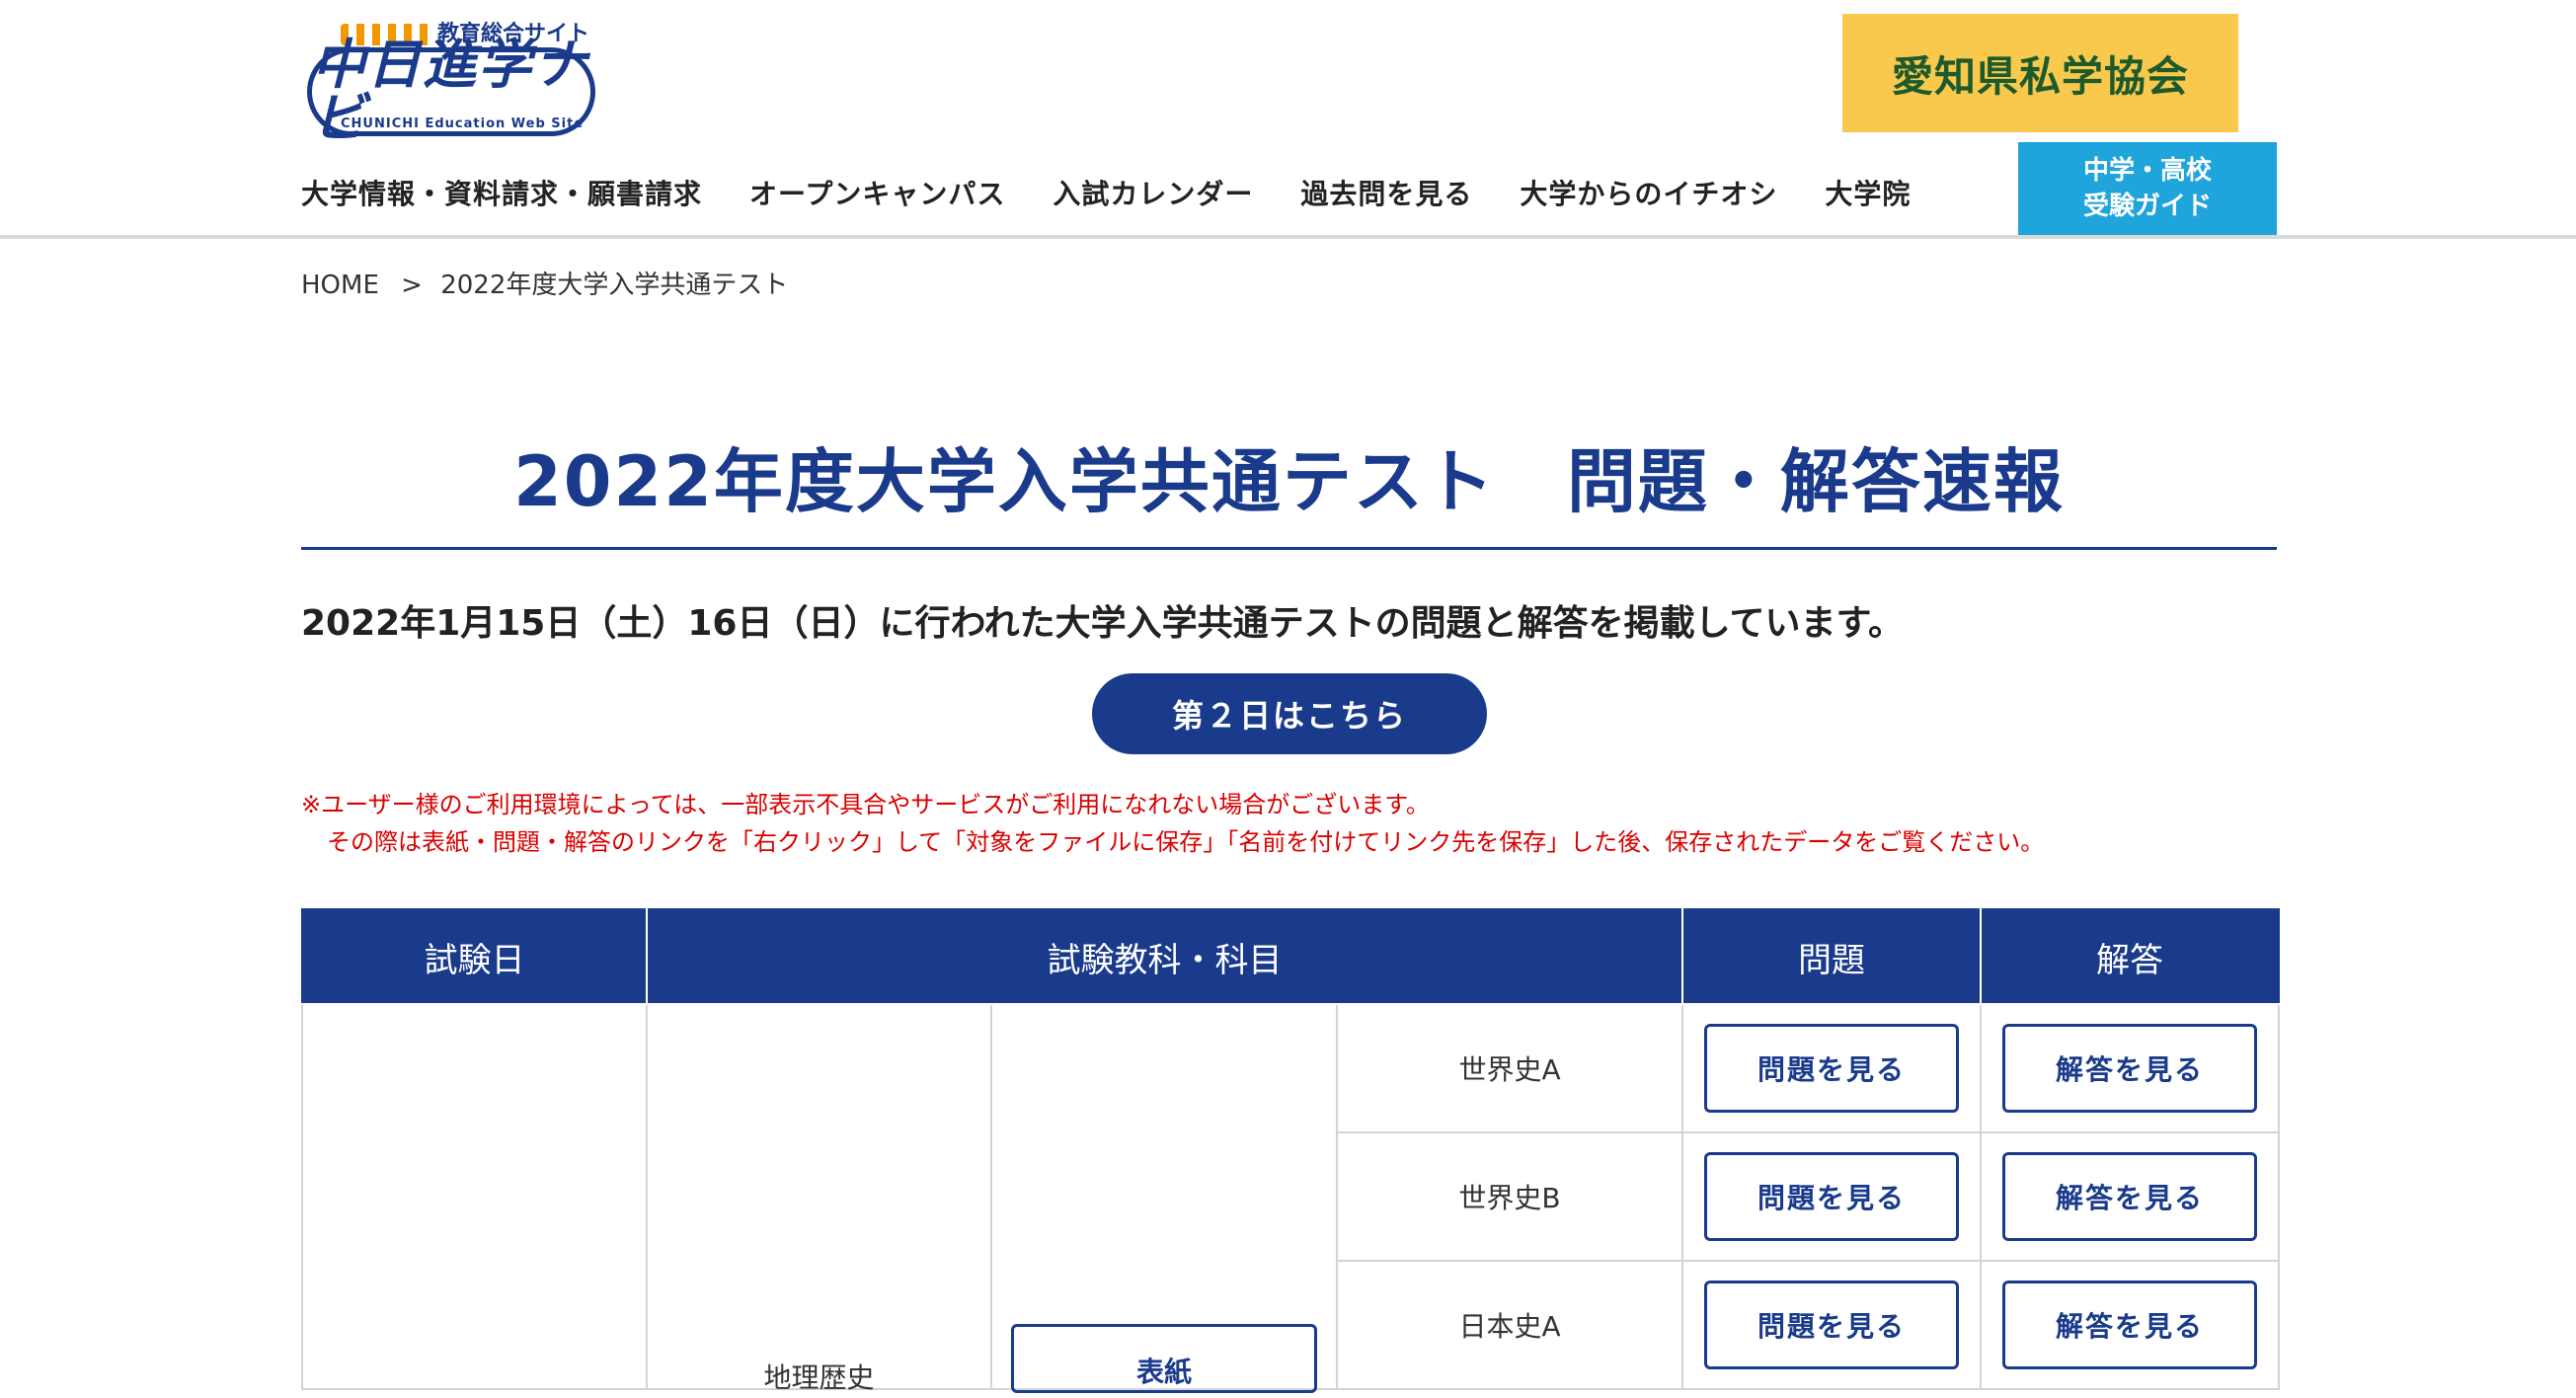 The image size is (2576, 1398). What do you see at coordinates (1289, 713) in the screenshot?
I see `day2-button: 第２日はこちら` at bounding box center [1289, 713].